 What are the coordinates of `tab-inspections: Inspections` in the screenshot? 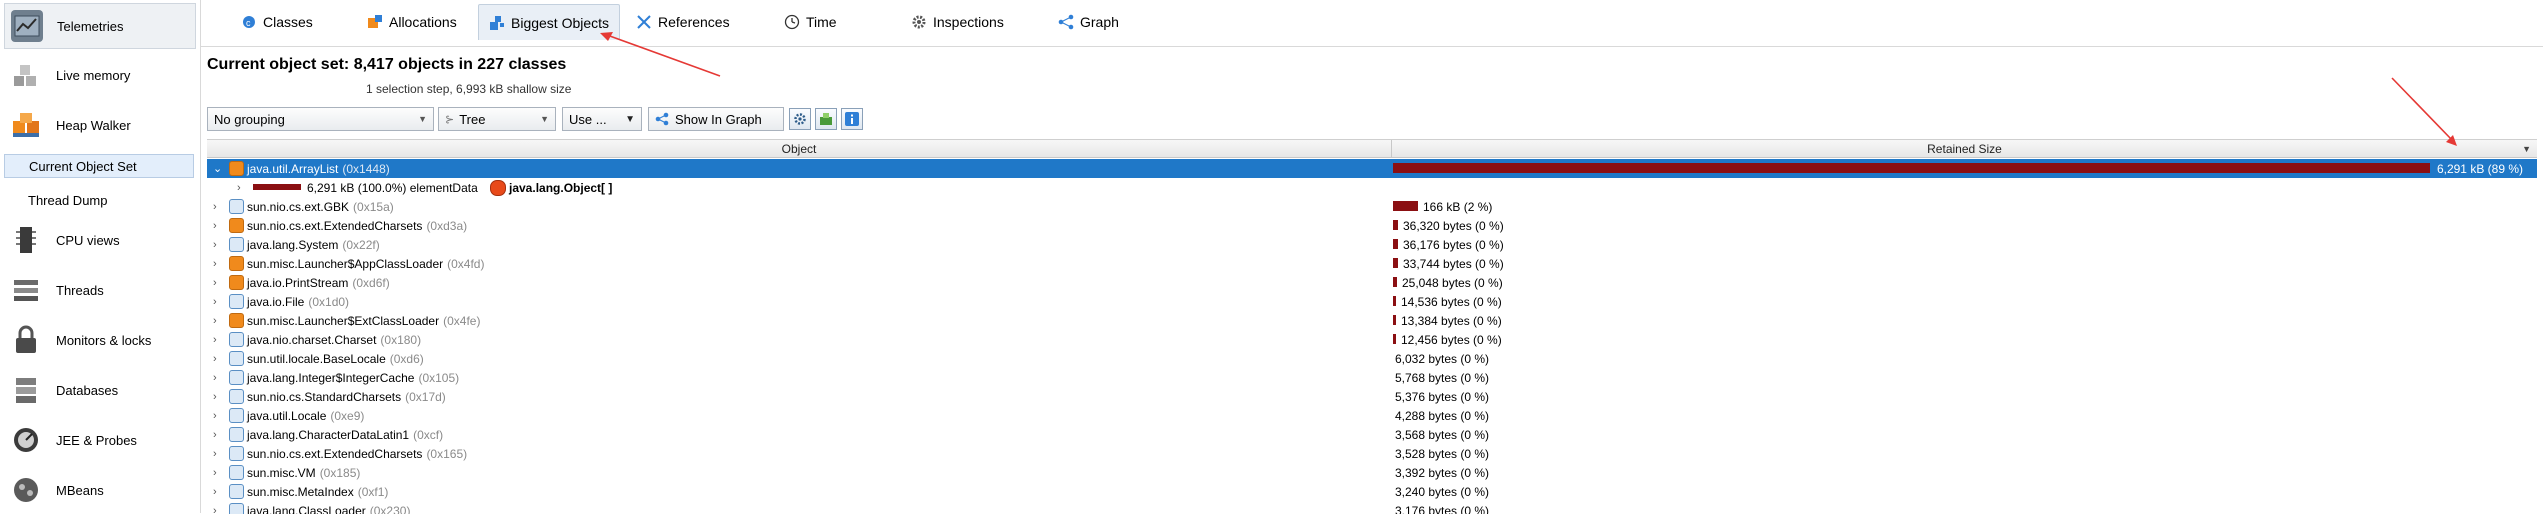 It's located at (957, 22).